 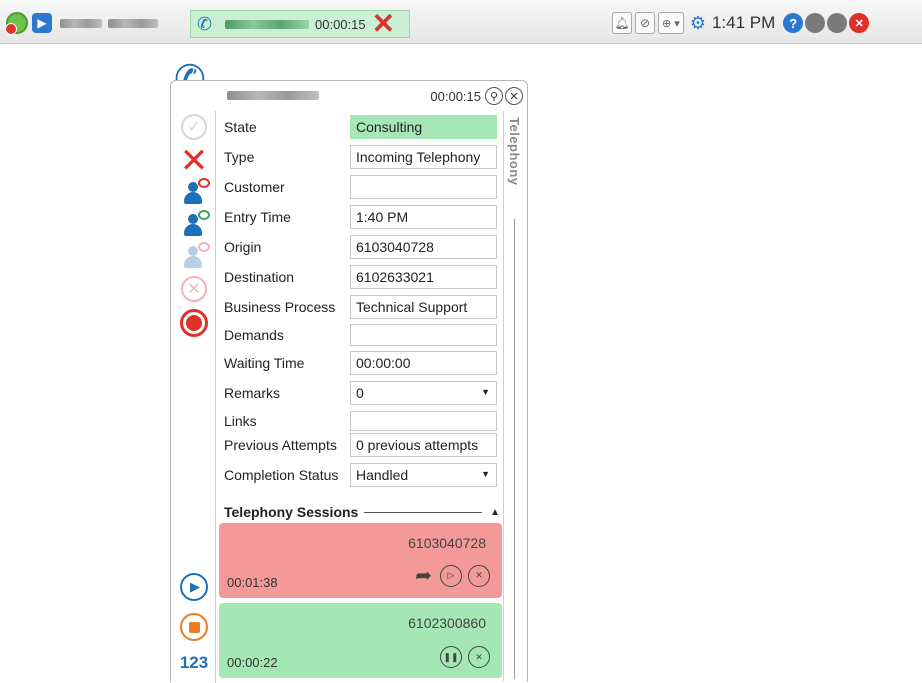 I want to click on record-button, so click(x=194, y=323).